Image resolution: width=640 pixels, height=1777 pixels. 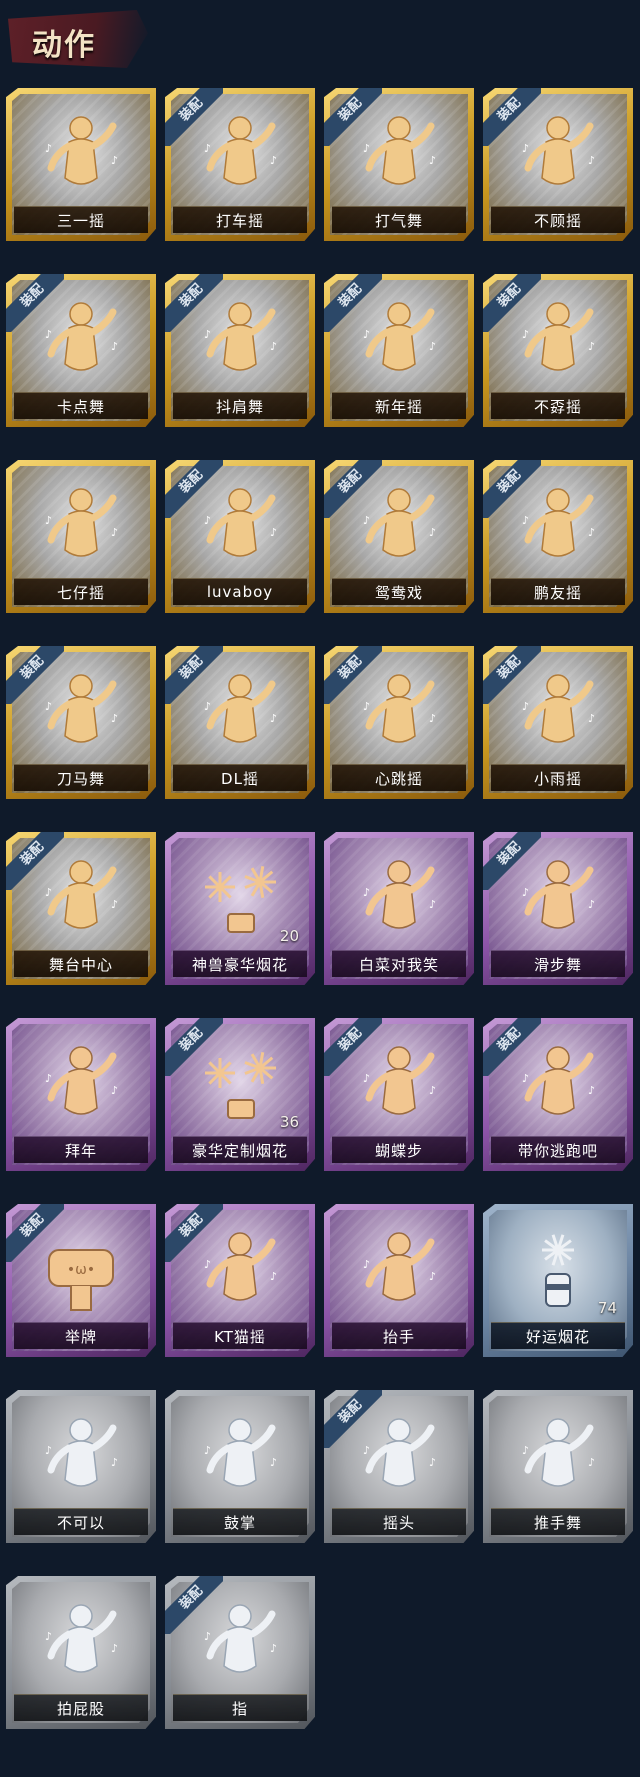 I want to click on action-card-33: ♪ ♪ 拍屁股, so click(x=81, y=1652).